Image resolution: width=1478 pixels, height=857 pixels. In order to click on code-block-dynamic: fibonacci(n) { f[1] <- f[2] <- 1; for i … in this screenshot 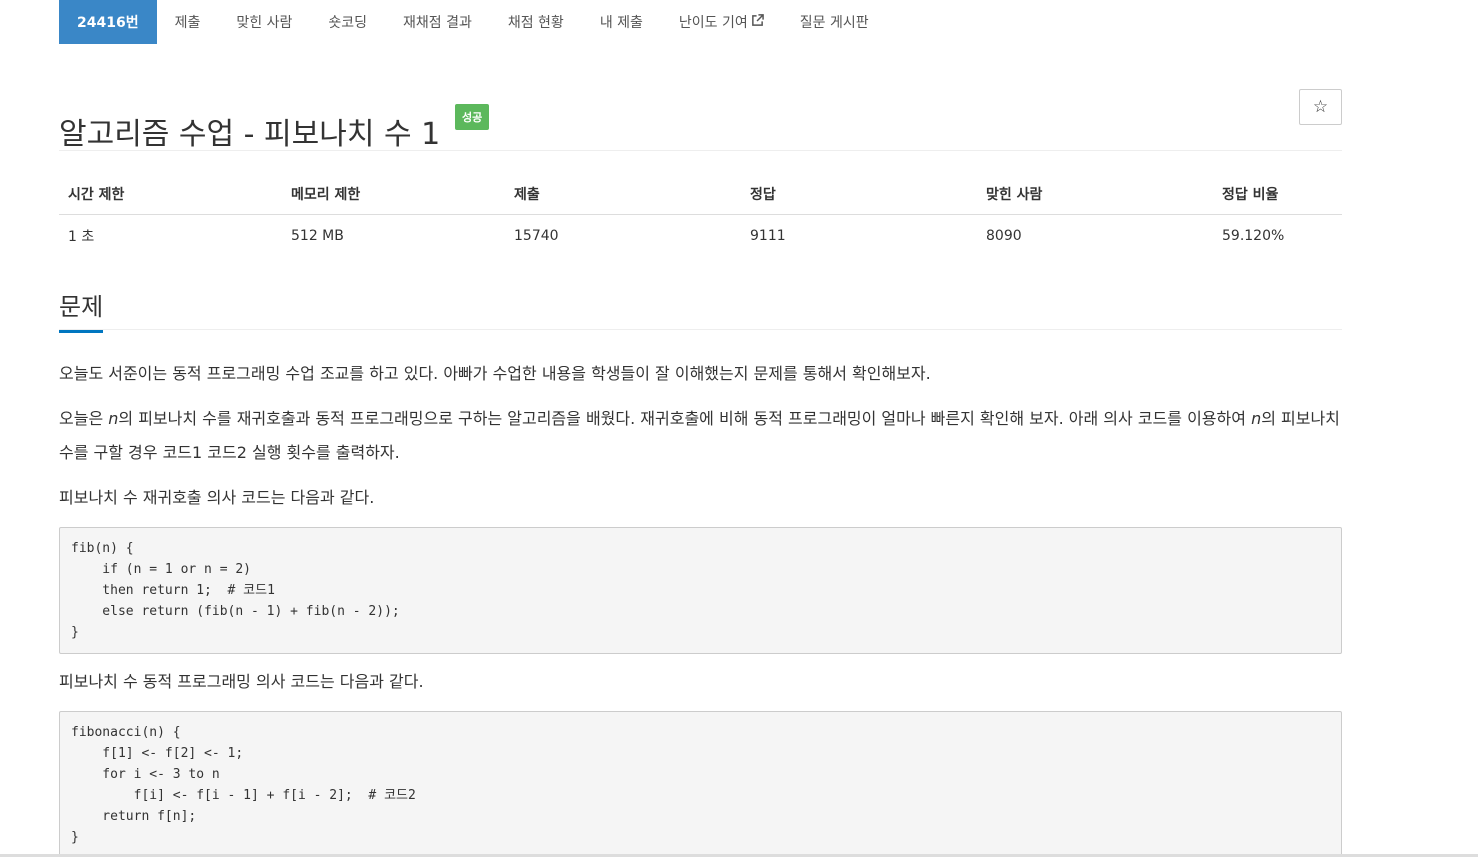, I will do `click(700, 784)`.